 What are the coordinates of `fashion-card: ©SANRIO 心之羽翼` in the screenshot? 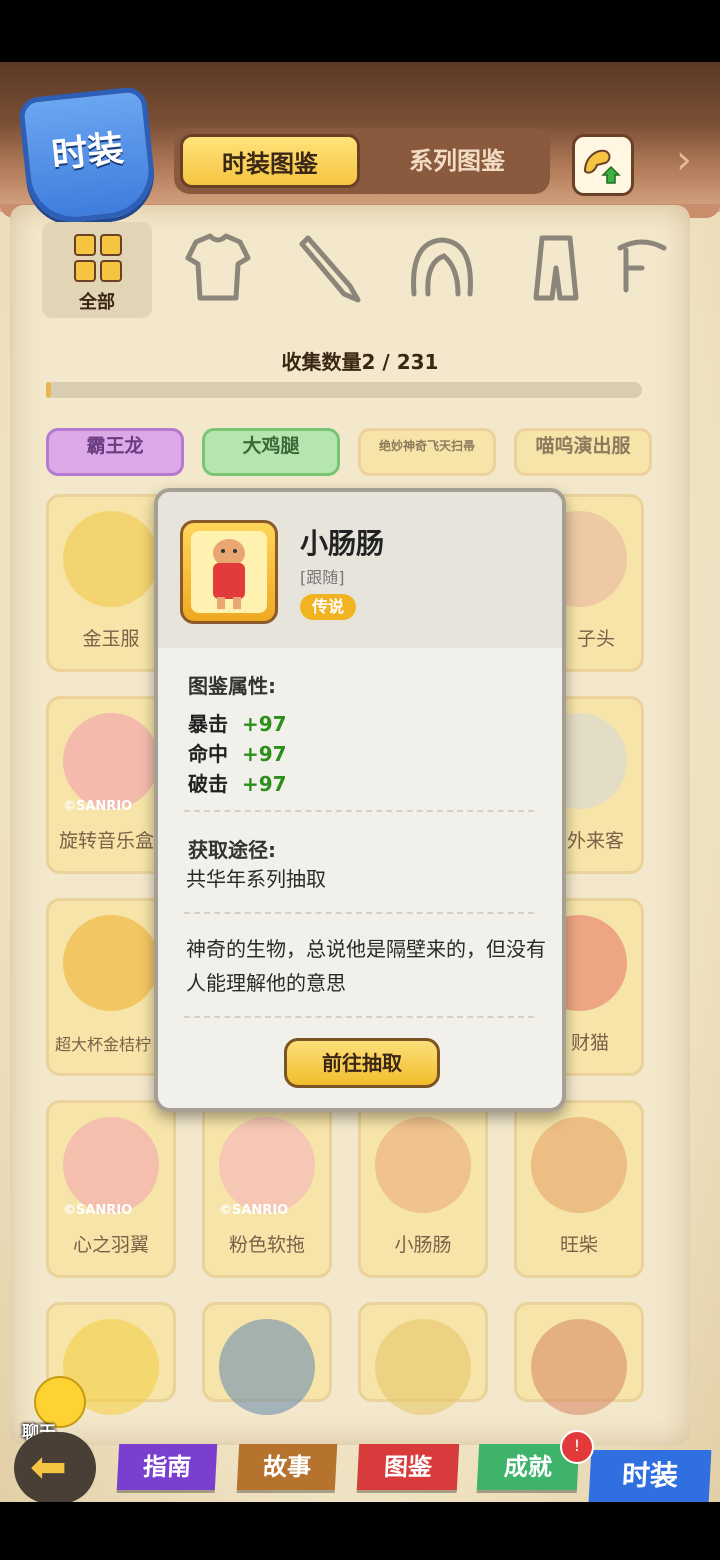 It's located at (111, 1189).